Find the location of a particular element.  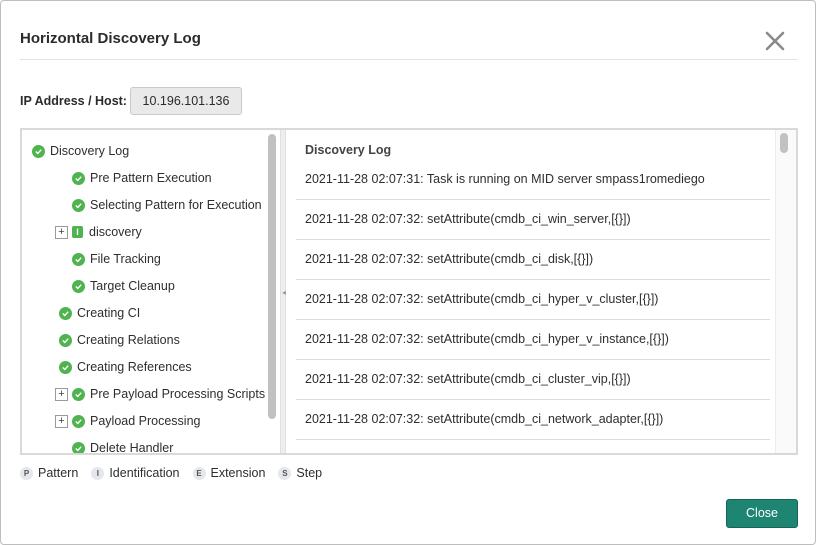

tree-item-label: Creating CI is located at coordinates (109, 313).